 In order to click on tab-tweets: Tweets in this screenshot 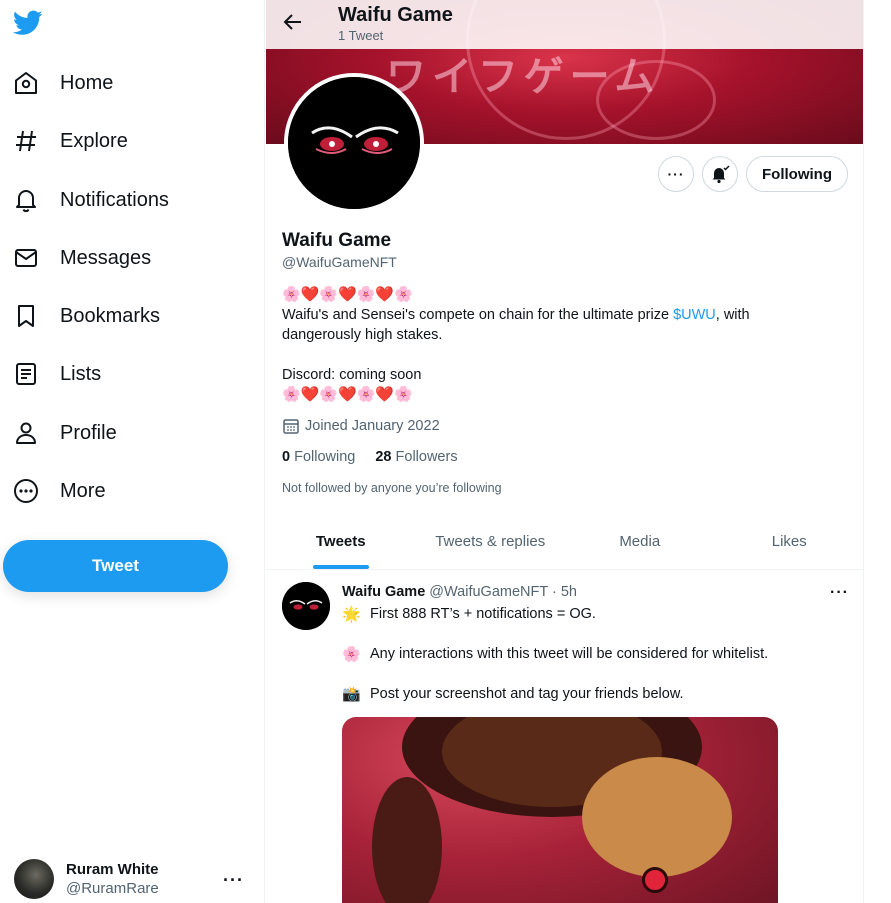, I will do `click(341, 542)`.